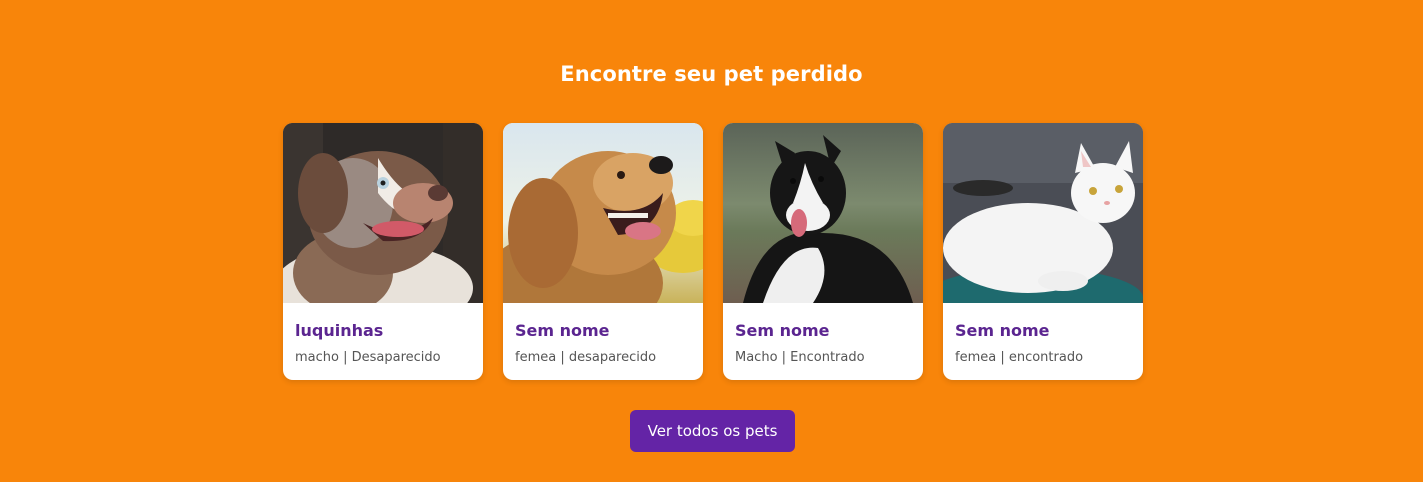 The image size is (1423, 482). Describe the element at coordinates (1043, 213) in the screenshot. I see `pet-photo-white-cat` at that location.